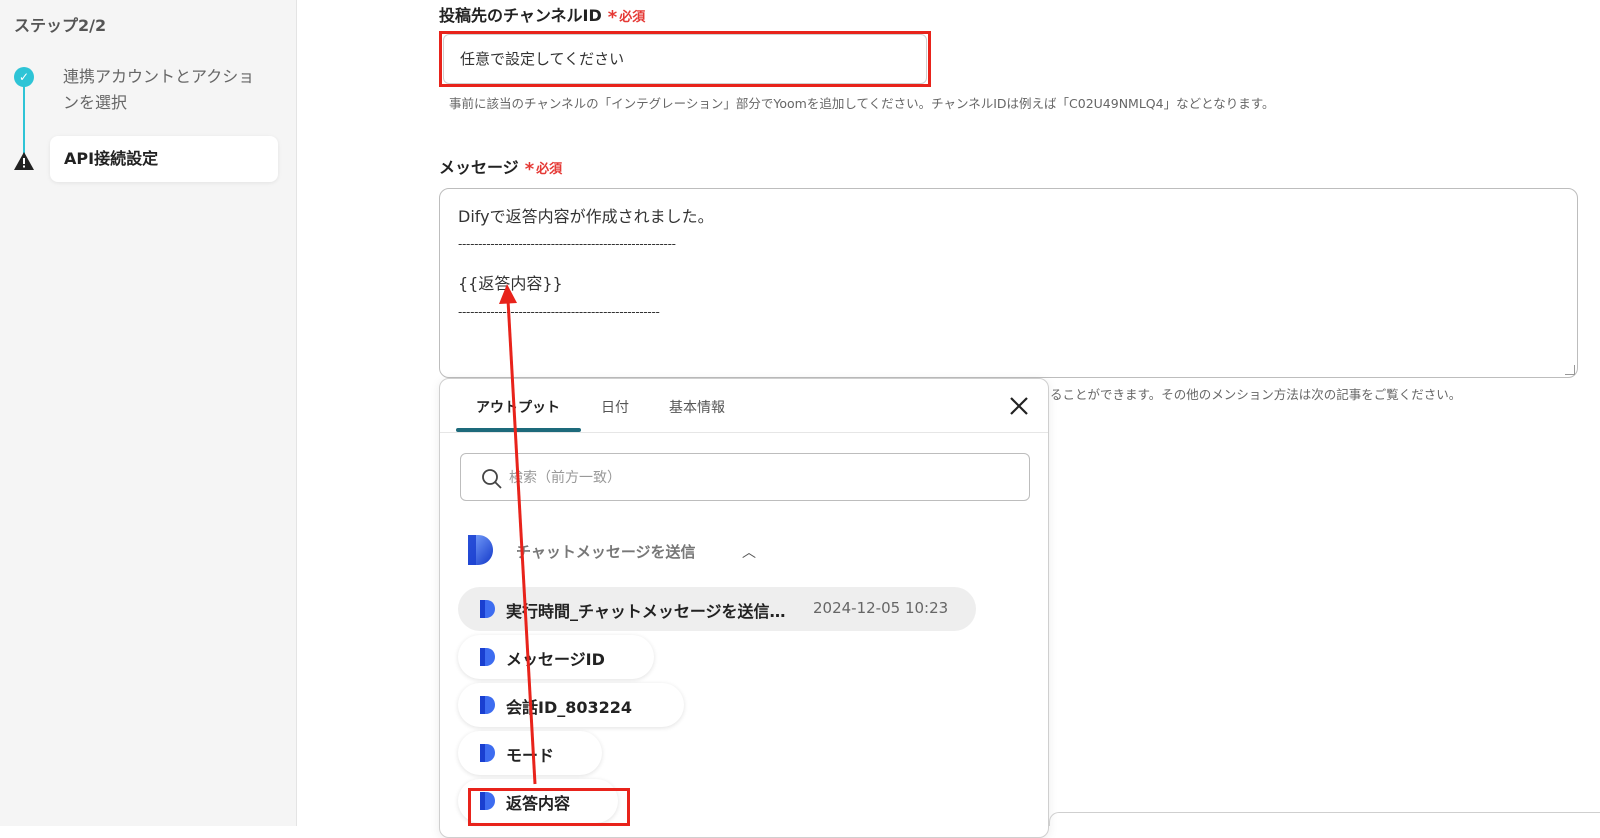 This screenshot has width=1600, height=838. I want to click on active-tab-indicator, so click(518, 430).